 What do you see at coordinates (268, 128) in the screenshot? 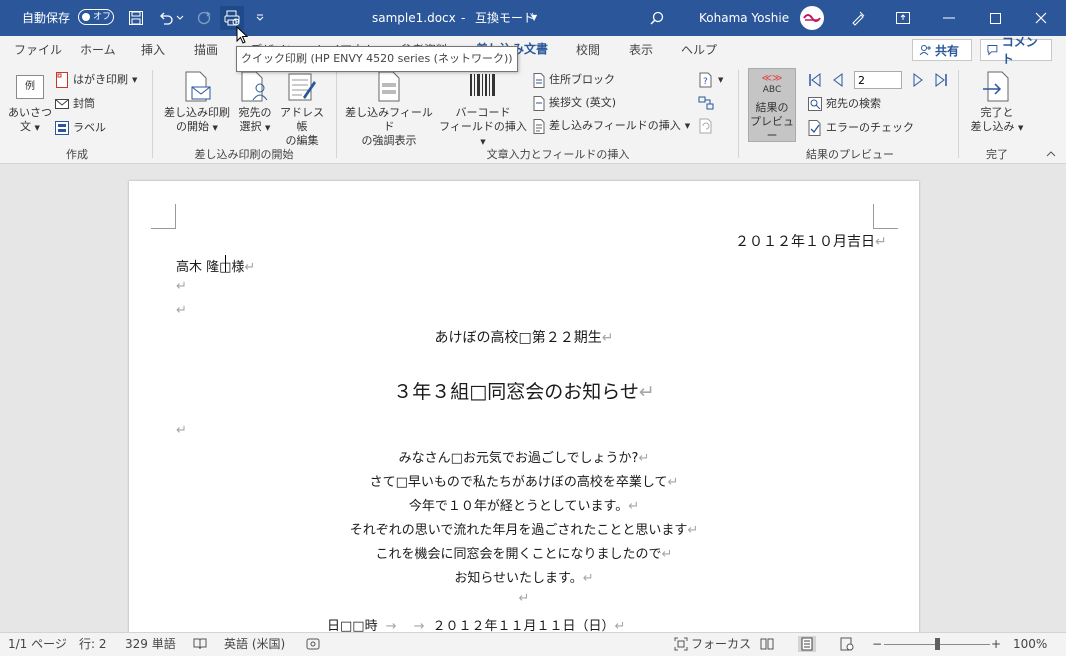
I see `chevron-down-icon: ▼` at bounding box center [268, 128].